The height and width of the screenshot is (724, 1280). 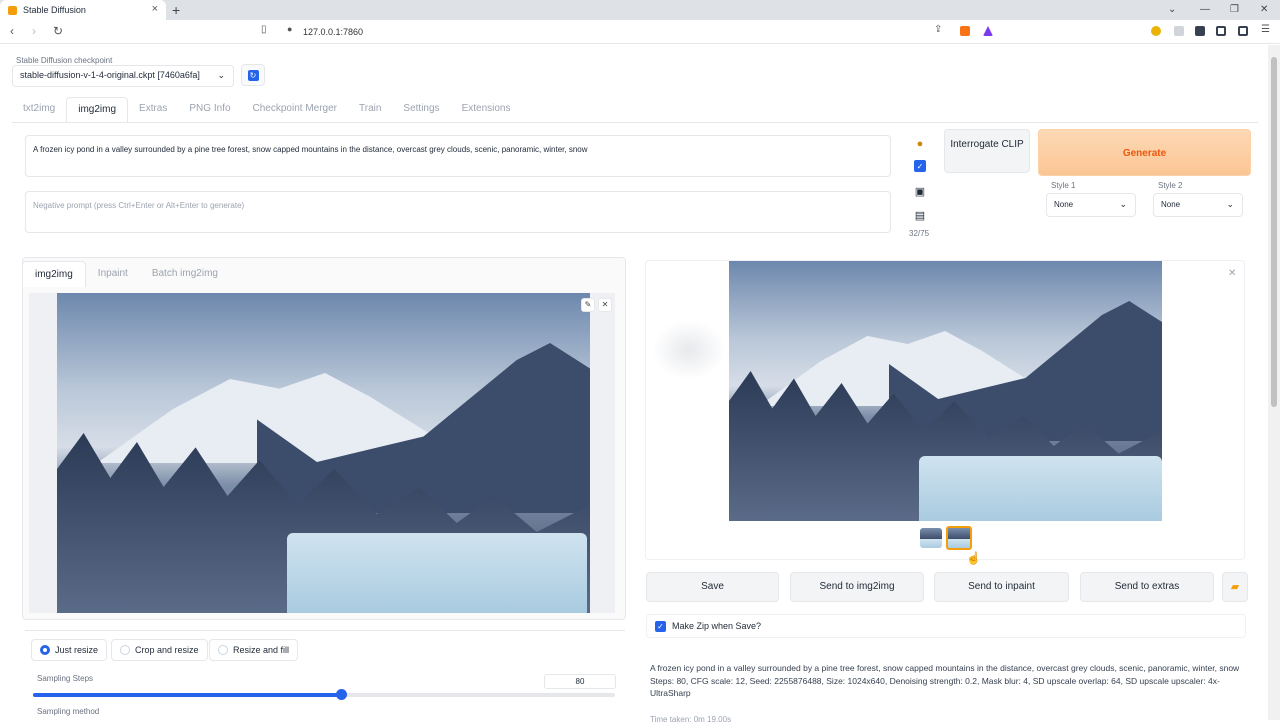 I want to click on tab-search-icon: ⌄, so click(x=1172, y=10).